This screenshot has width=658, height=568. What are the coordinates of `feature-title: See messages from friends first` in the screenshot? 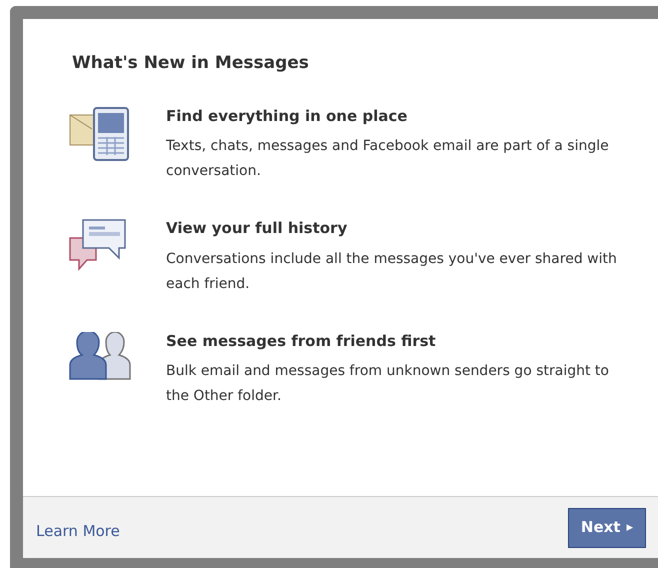 It's located at (301, 341).